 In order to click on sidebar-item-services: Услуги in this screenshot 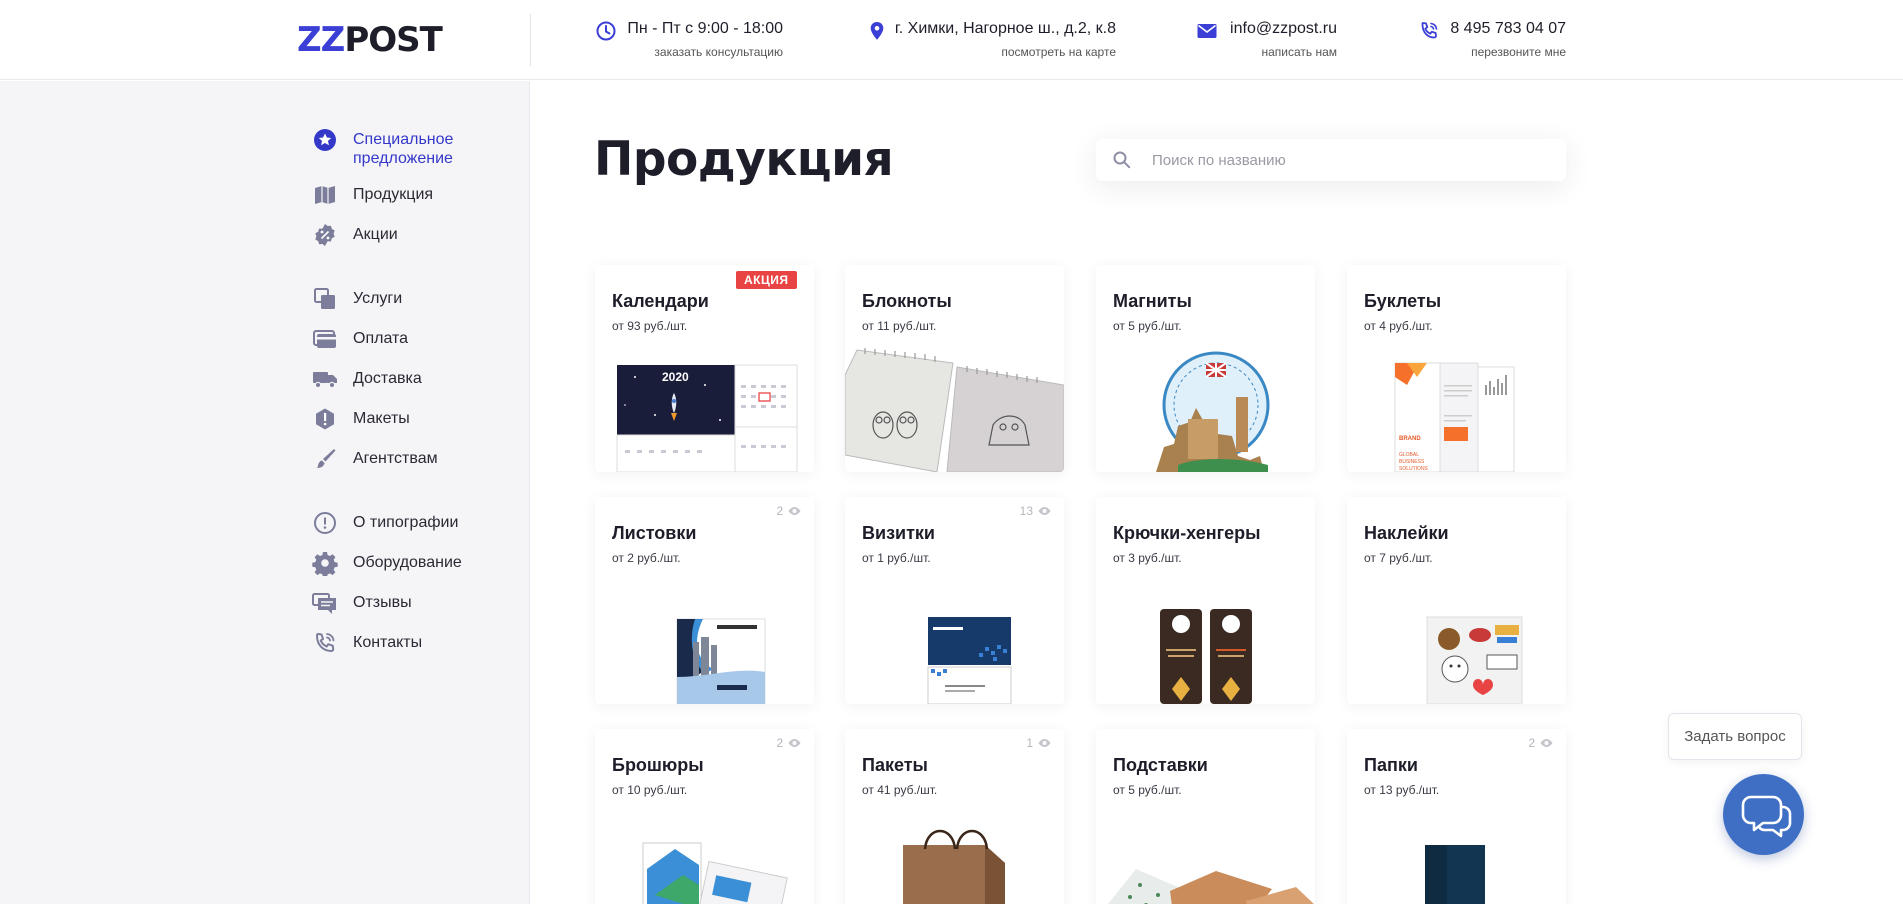, I will do `click(357, 299)`.